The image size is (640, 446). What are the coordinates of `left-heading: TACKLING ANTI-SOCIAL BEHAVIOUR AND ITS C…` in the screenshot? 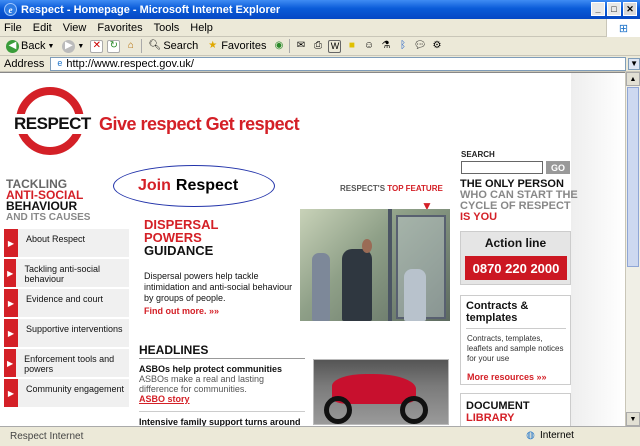 It's located at (48, 200).